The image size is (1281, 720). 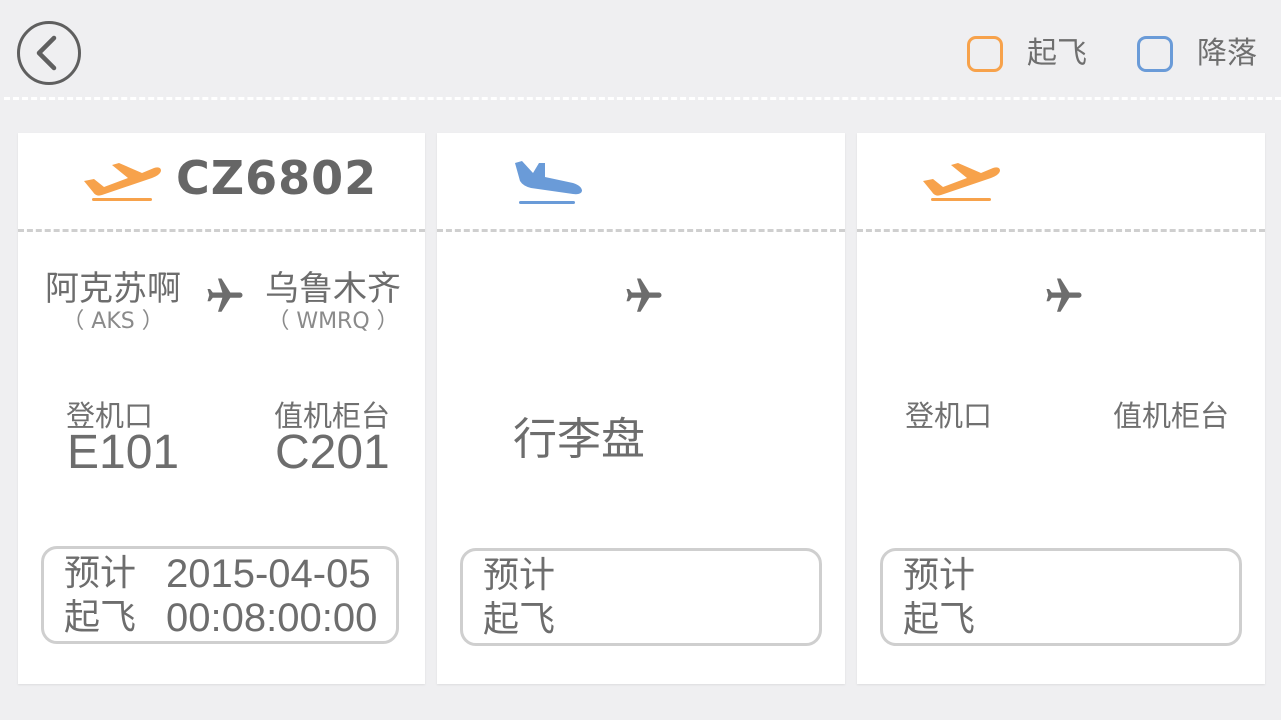 What do you see at coordinates (579, 439) in the screenshot?
I see `baggage-carousel-label: 行李盘` at bounding box center [579, 439].